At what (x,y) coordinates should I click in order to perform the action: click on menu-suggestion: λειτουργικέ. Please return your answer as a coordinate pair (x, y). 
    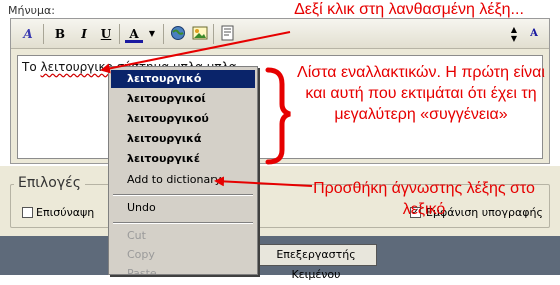
    Looking at the image, I should click on (183, 159).